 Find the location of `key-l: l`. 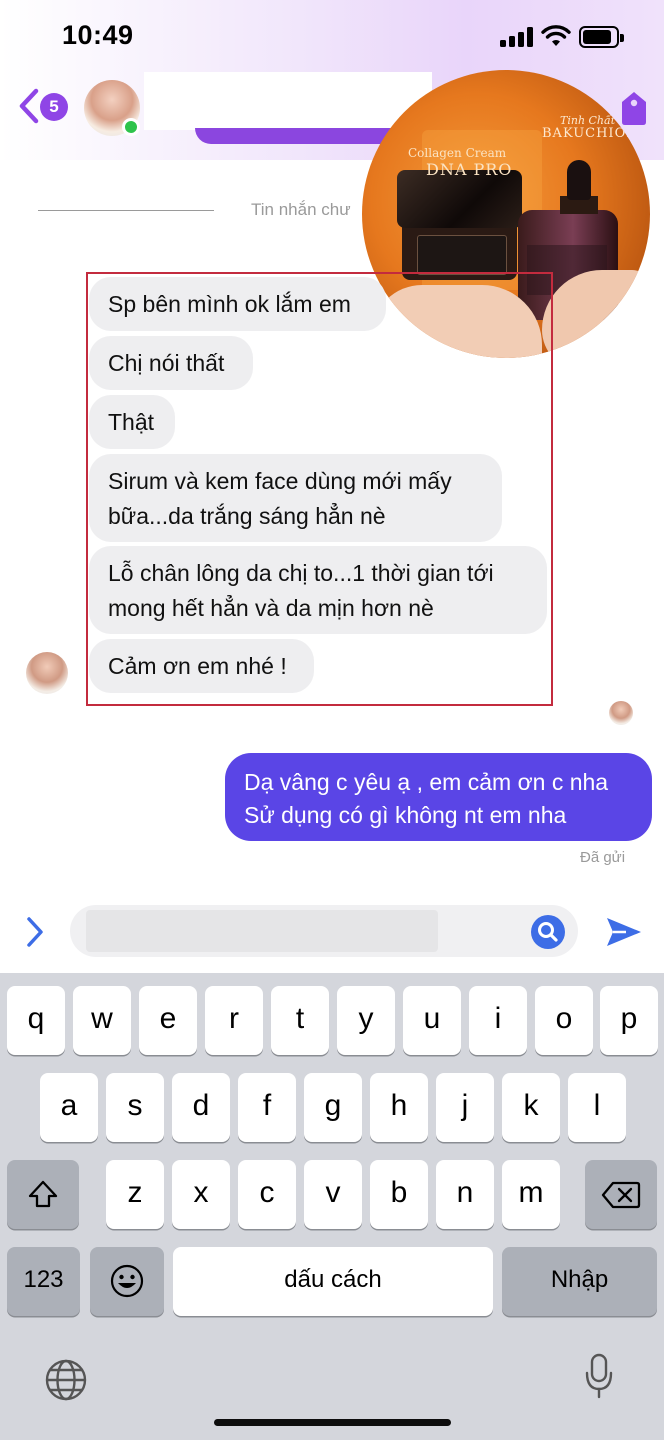

key-l: l is located at coordinates (597, 1107).